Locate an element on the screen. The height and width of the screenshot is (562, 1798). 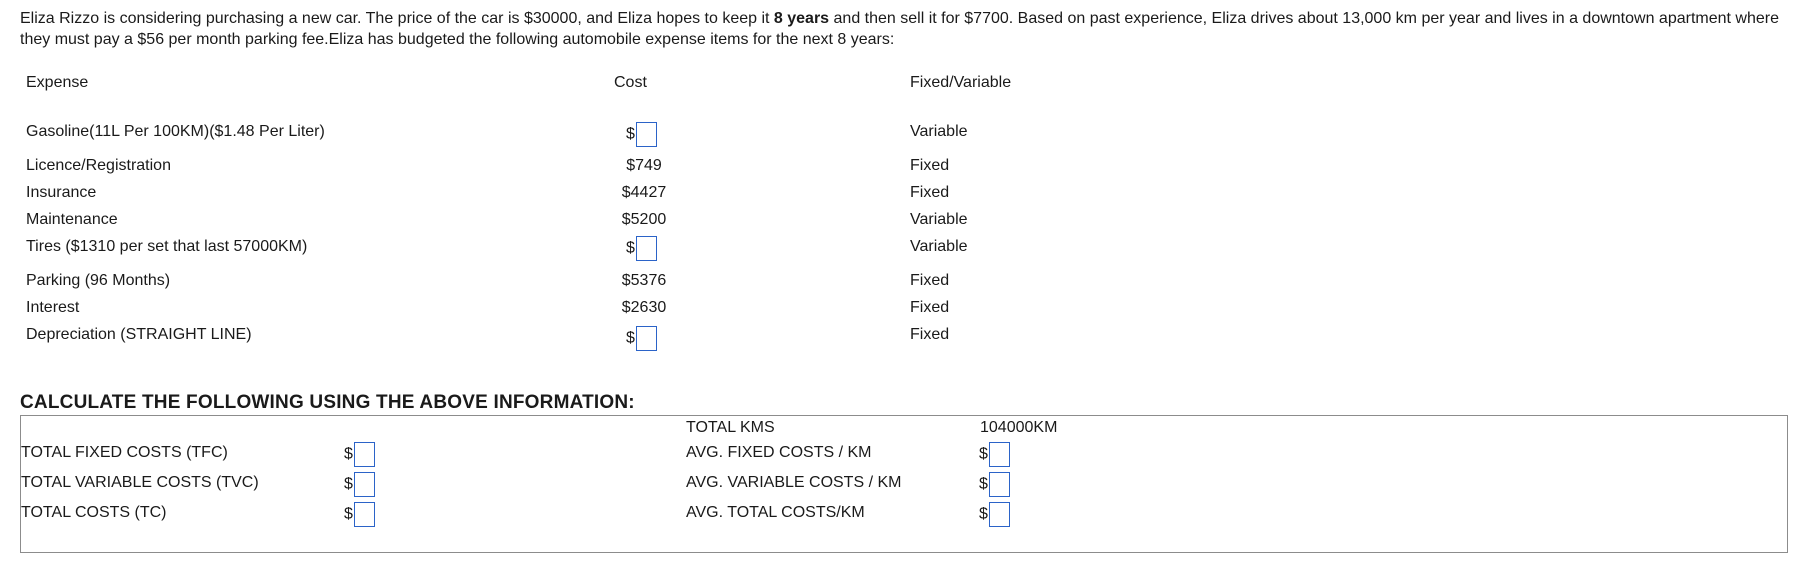
header-expense: Expense is located at coordinates (57, 82).